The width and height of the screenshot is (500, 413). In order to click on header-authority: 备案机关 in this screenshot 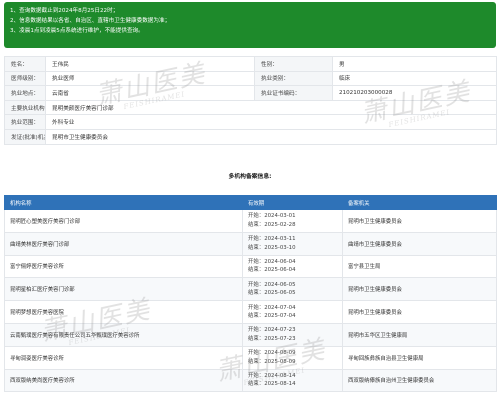, I will do `click(419, 202)`.